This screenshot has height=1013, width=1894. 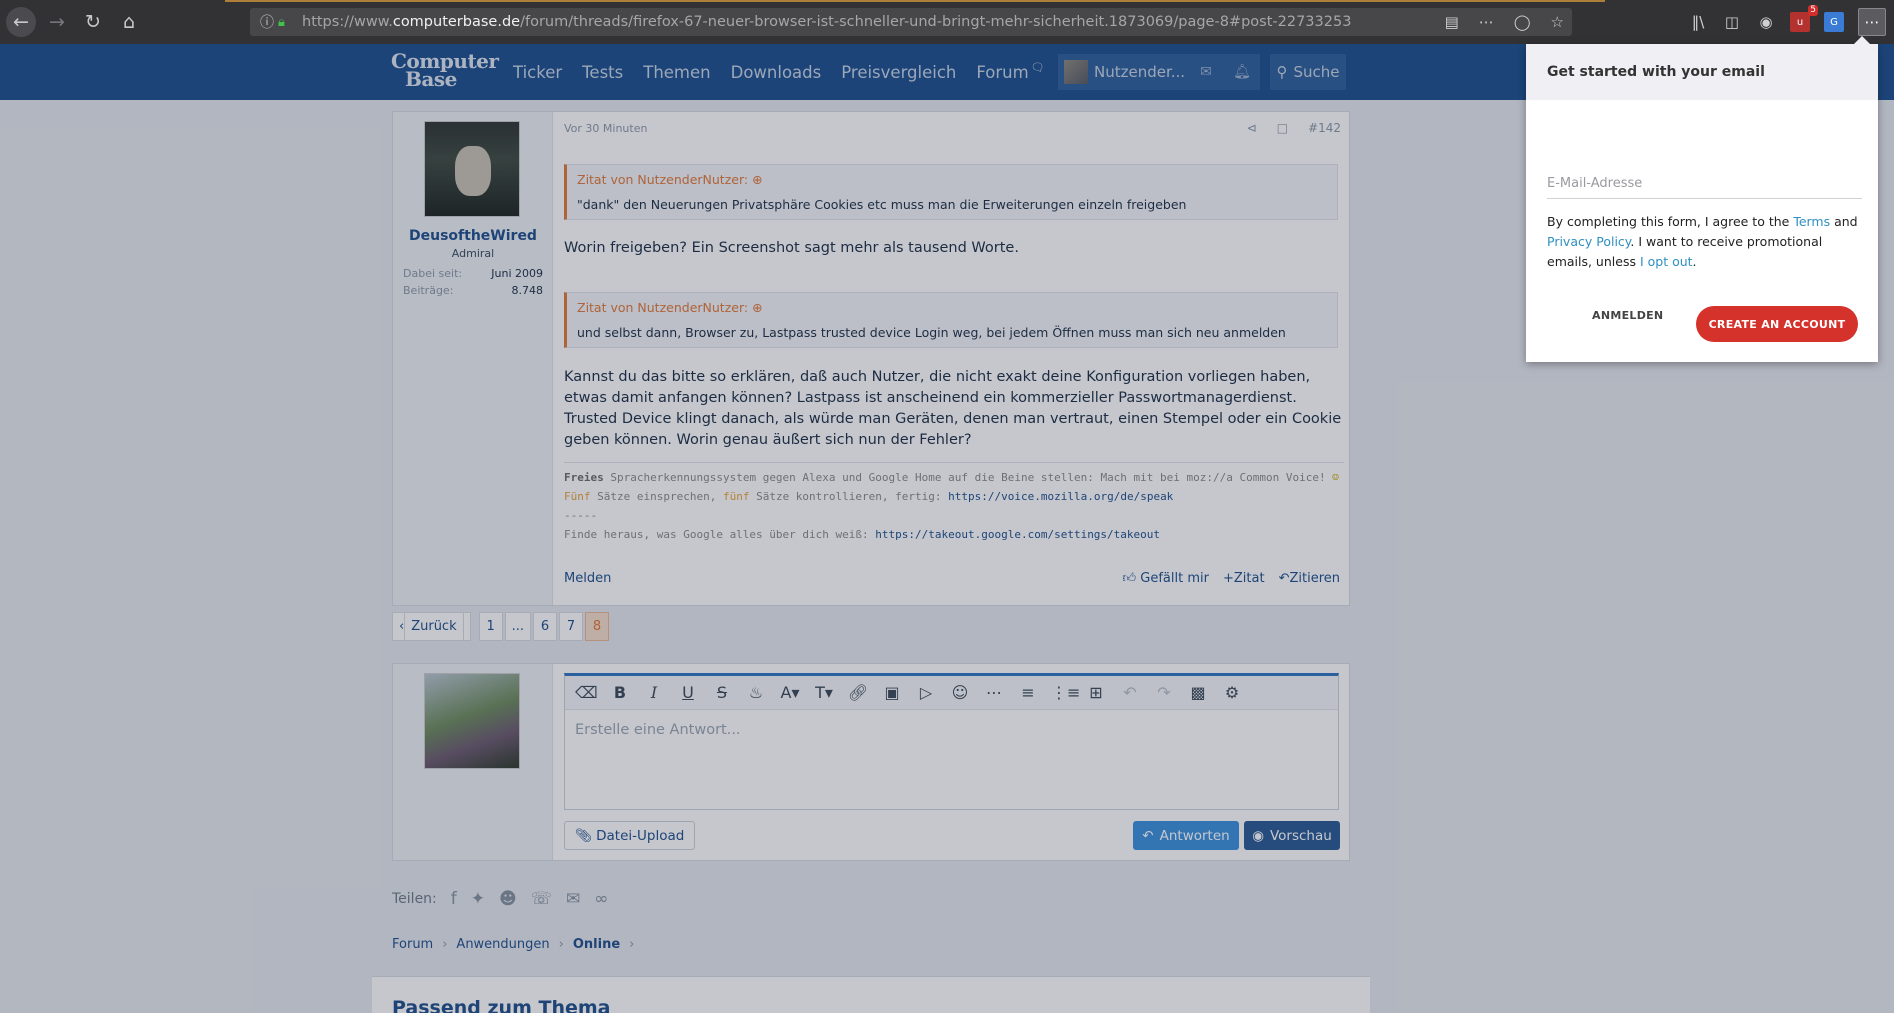 What do you see at coordinates (1666, 261) in the screenshot?
I see `opt-out-link: I opt out` at bounding box center [1666, 261].